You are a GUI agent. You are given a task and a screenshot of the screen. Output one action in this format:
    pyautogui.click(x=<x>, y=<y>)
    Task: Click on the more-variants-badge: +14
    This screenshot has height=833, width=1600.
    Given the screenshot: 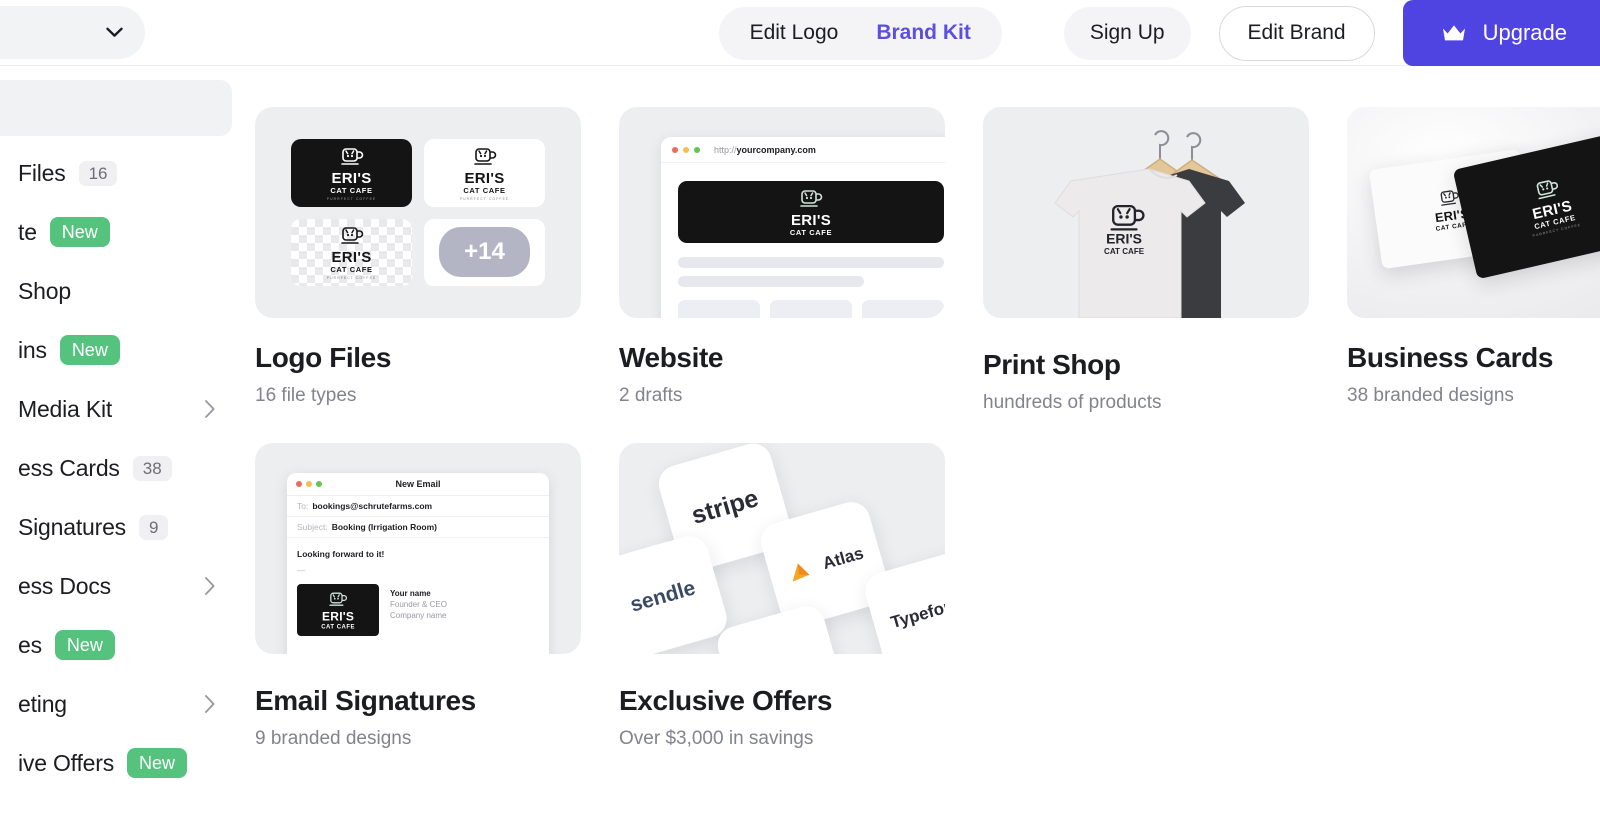 What is the action you would take?
    pyautogui.click(x=484, y=252)
    